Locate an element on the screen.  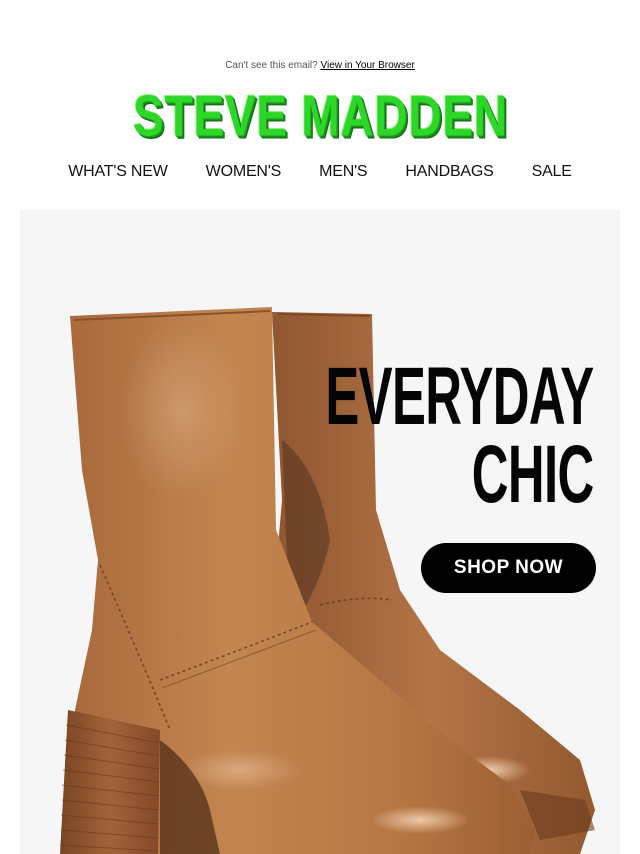
nav-item-whats-new: WHAT'S NEW is located at coordinates (117, 172).